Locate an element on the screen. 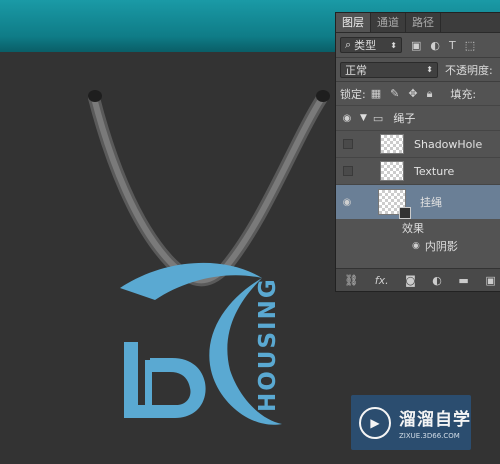 This screenshot has width=500, height=464. layer-name: 挂绳 is located at coordinates (431, 202).